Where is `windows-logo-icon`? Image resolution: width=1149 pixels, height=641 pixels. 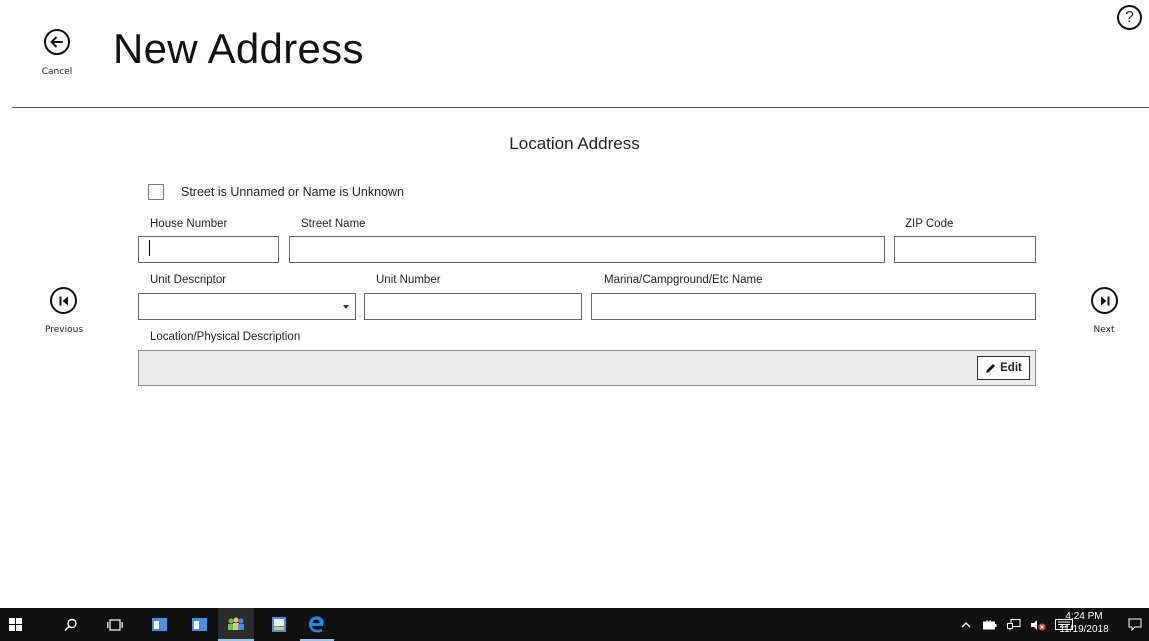
windows-logo-icon is located at coordinates (15, 624).